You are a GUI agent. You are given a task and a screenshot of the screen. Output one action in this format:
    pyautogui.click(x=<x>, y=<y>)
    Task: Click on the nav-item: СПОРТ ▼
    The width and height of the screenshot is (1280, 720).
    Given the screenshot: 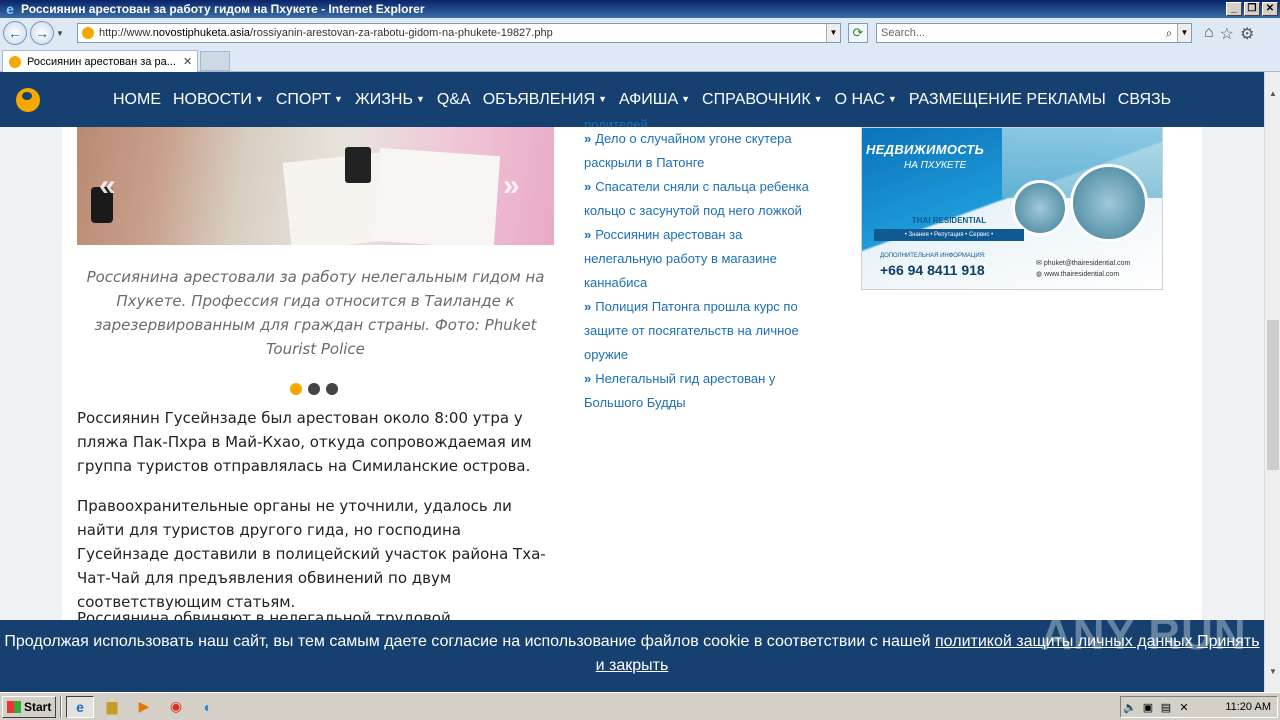 What is the action you would take?
    pyautogui.click(x=309, y=100)
    